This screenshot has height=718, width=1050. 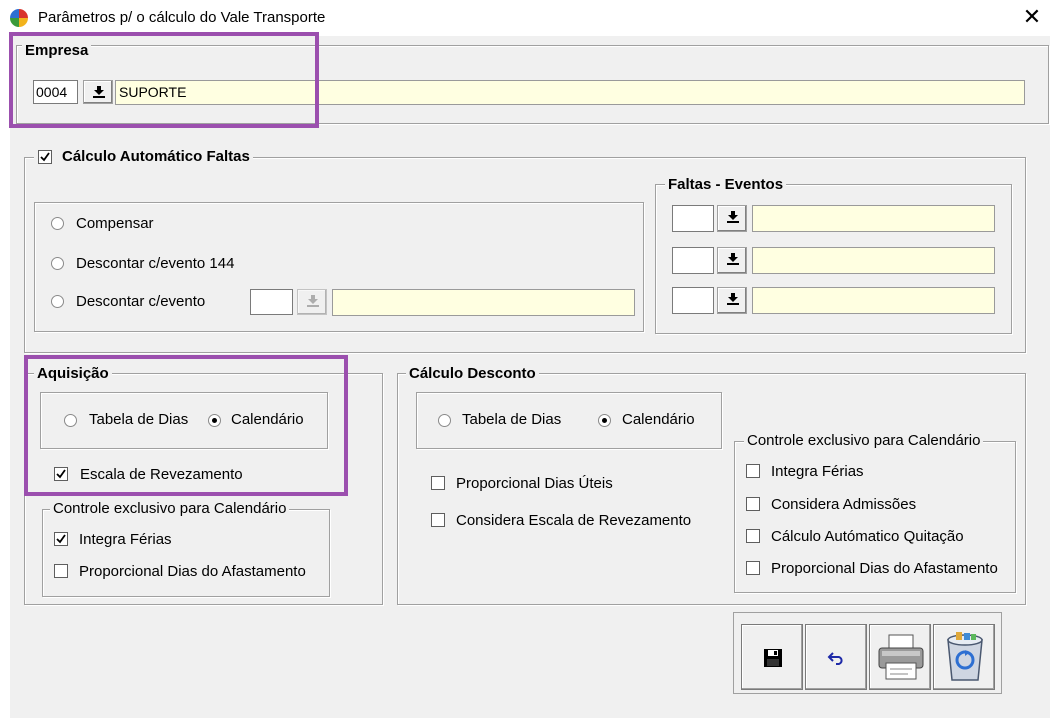 I want to click on save-icon, so click(x=773, y=658).